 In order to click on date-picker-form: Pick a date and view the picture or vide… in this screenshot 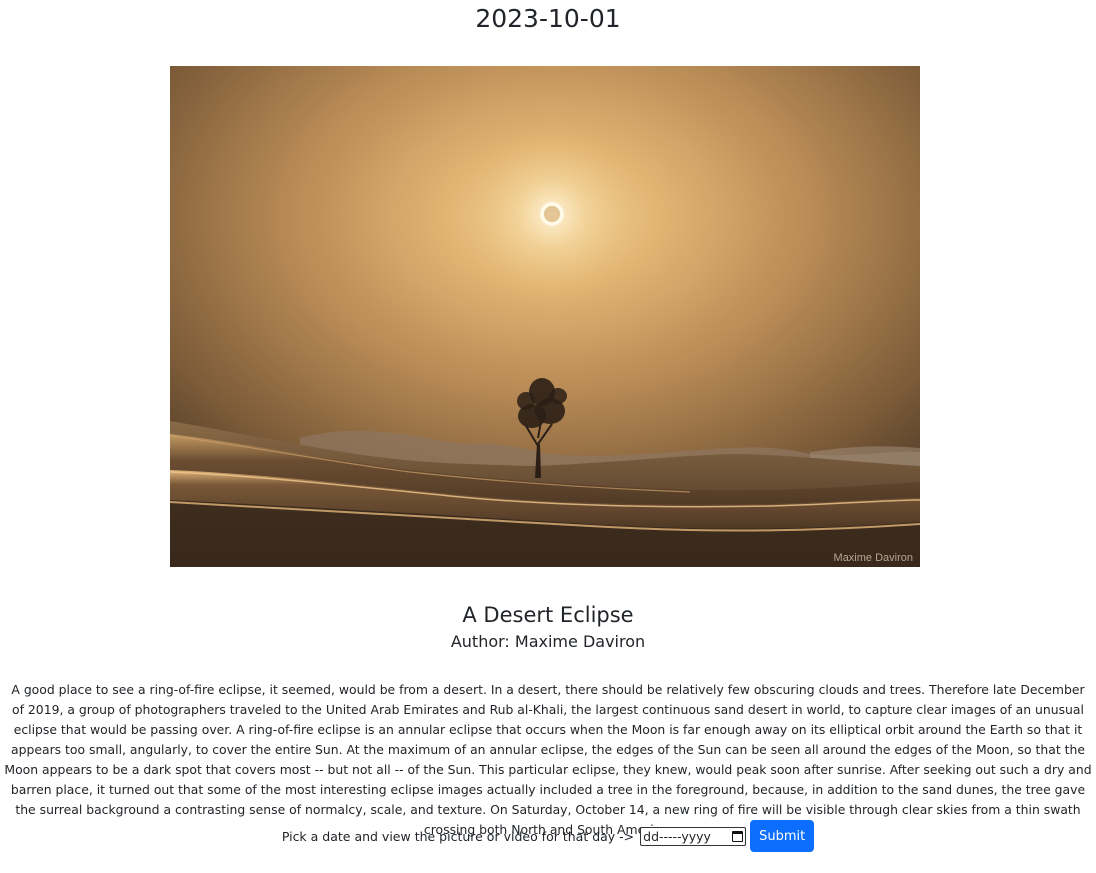, I will do `click(548, 836)`.